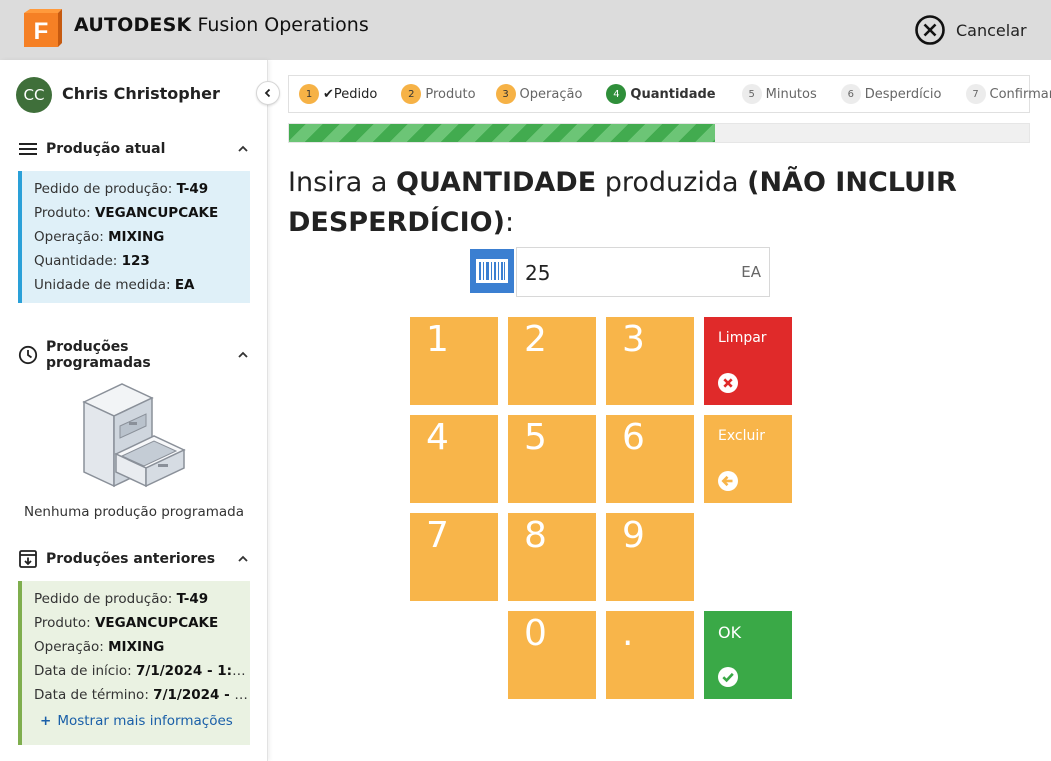  I want to click on previous-productions-title: Produções anteriores, so click(131, 559).